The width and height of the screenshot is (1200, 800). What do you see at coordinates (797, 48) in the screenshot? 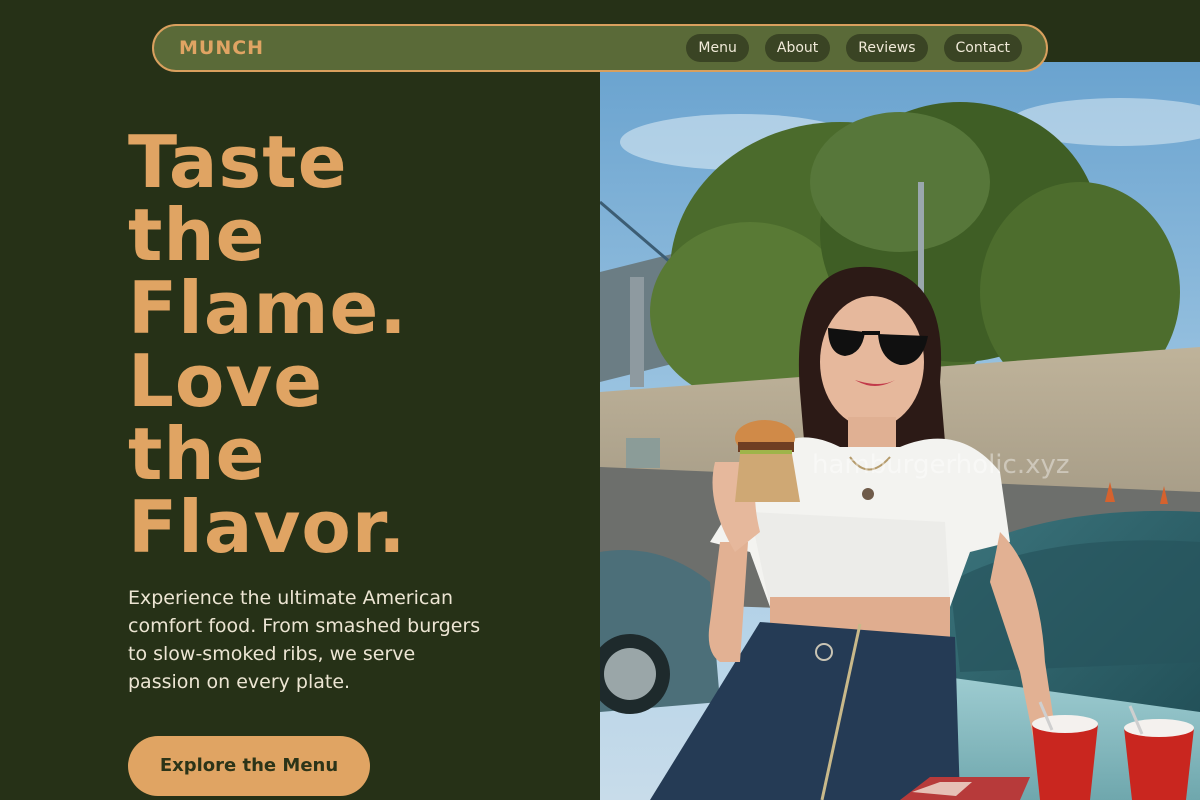
I see `nav-link-about: About` at bounding box center [797, 48].